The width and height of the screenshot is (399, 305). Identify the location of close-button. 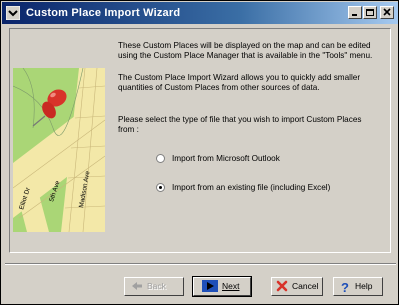
(387, 12).